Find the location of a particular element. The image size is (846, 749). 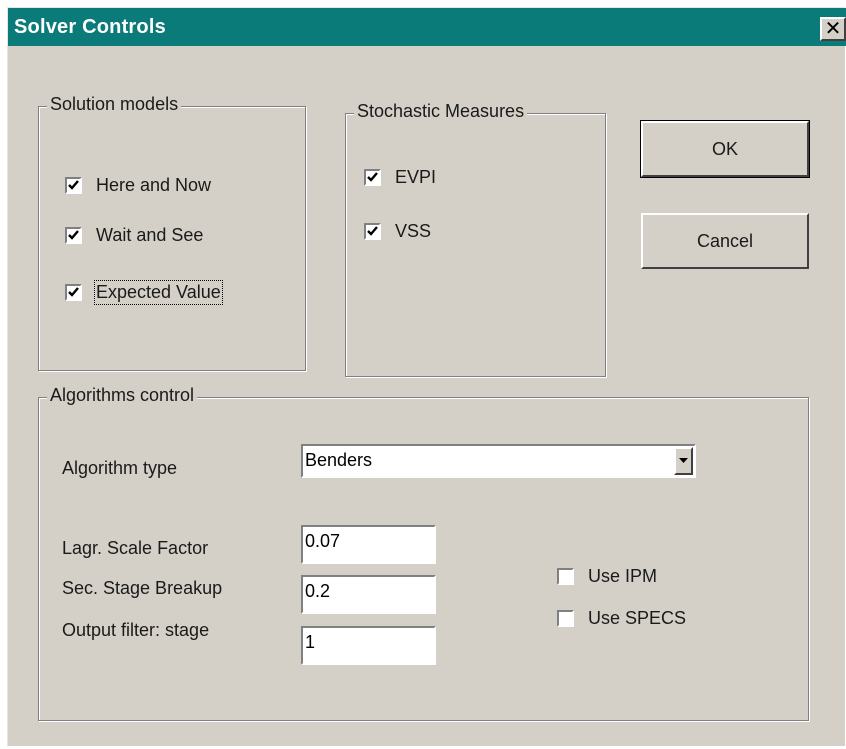

lagr-scale-factor-value: 0.07 is located at coordinates (323, 541).